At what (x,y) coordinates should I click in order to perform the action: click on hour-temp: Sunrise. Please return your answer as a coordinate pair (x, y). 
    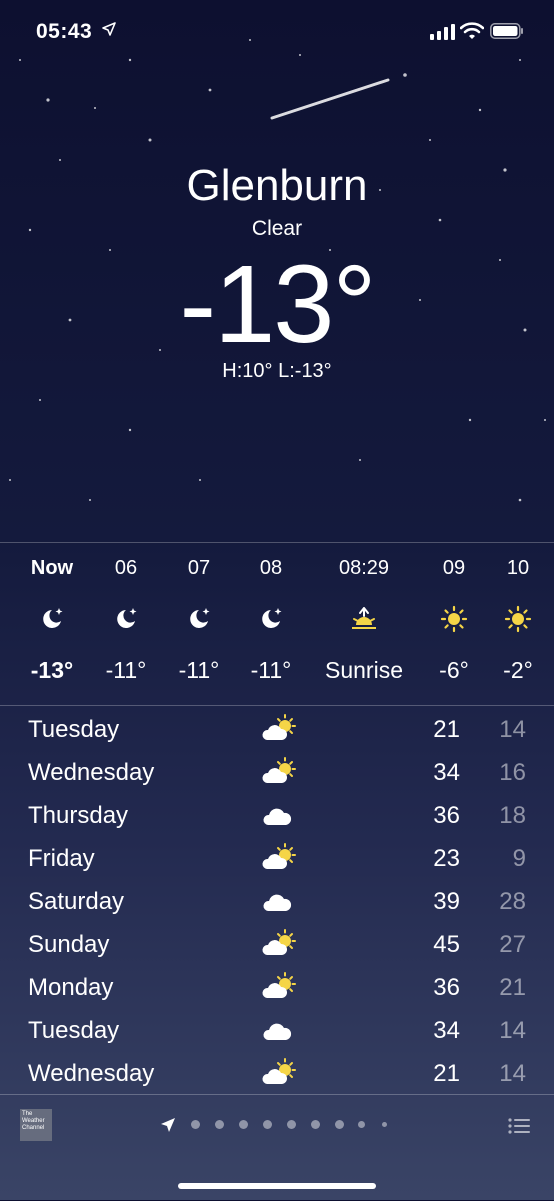
    Looking at the image, I should click on (364, 670).